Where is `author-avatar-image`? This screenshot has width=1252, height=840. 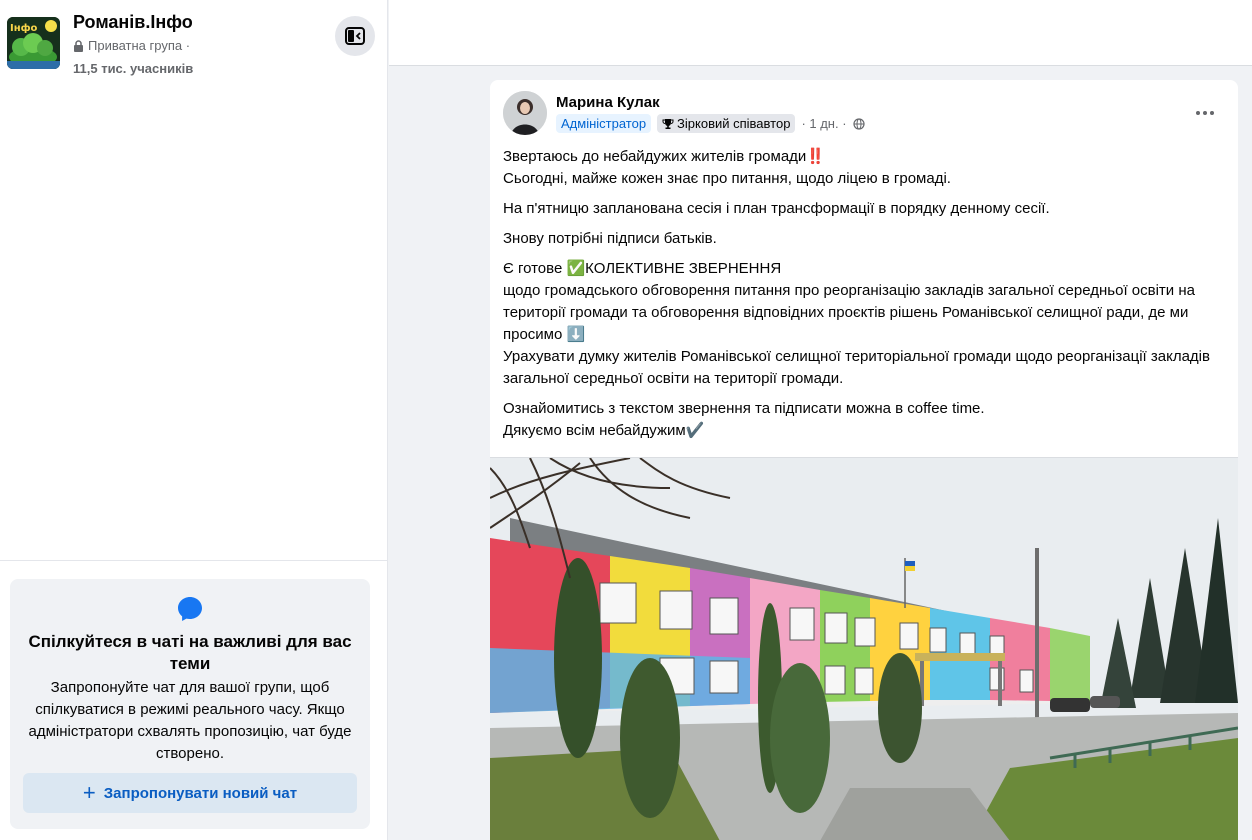
author-avatar-image is located at coordinates (525, 113).